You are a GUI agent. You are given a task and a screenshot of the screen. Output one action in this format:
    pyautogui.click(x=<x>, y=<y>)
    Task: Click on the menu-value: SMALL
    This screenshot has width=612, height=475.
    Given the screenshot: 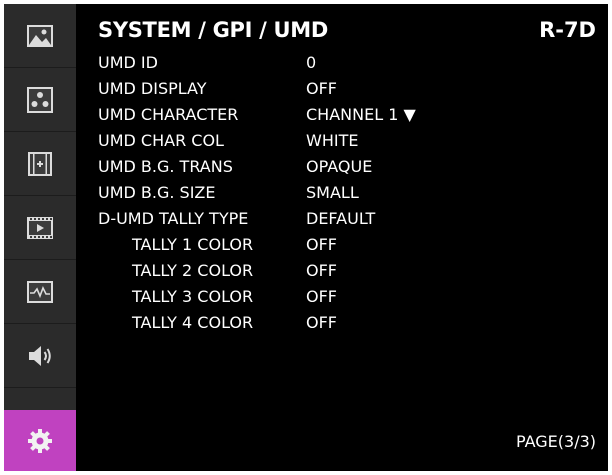 What is the action you would take?
    pyautogui.click(x=332, y=192)
    